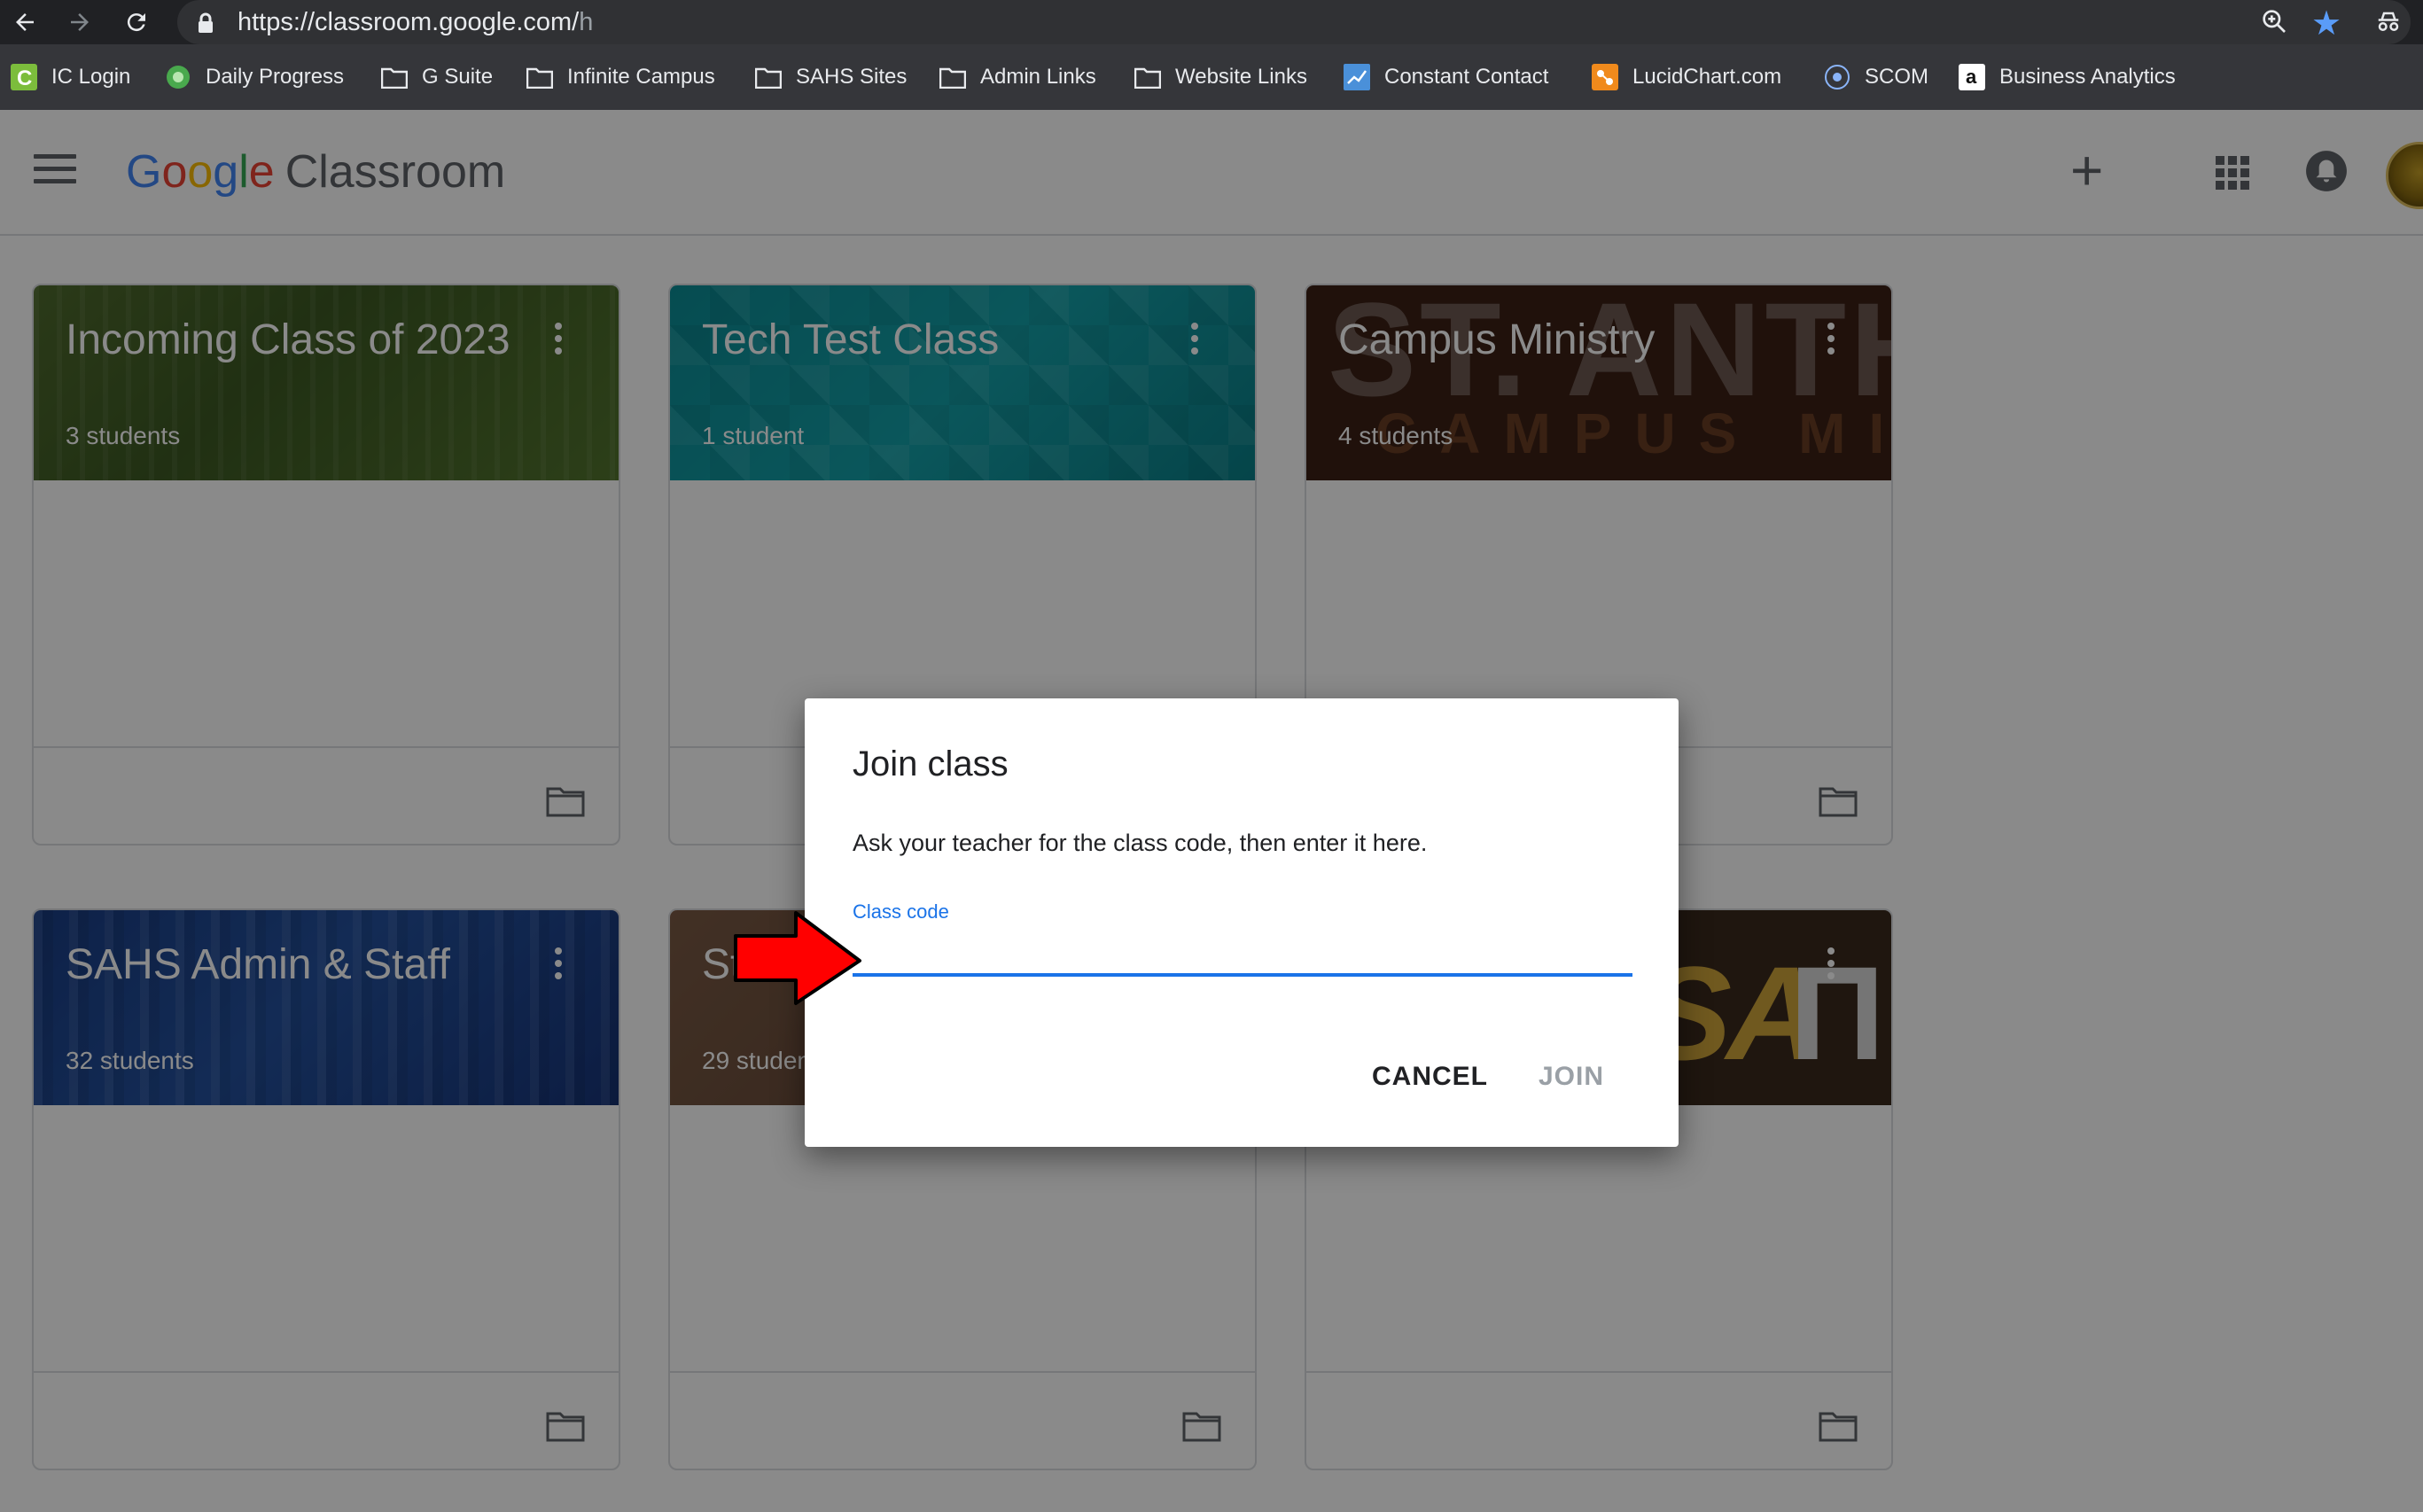 Image resolution: width=2423 pixels, height=1512 pixels. Describe the element at coordinates (136, 22) in the screenshot. I see `reload-icon` at that location.